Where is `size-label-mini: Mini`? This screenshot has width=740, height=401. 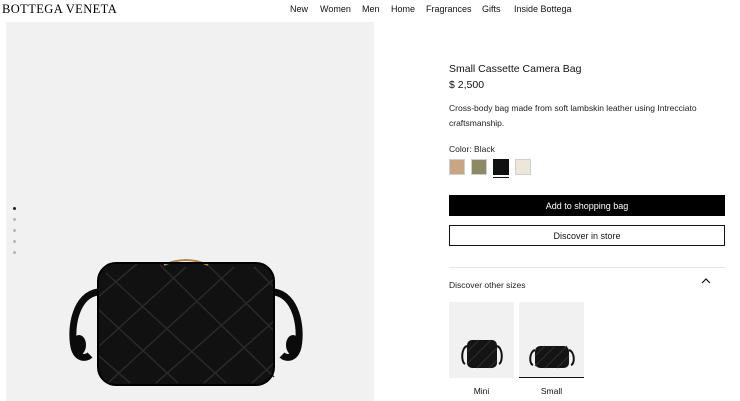
size-label-mini: Mini is located at coordinates (481, 391).